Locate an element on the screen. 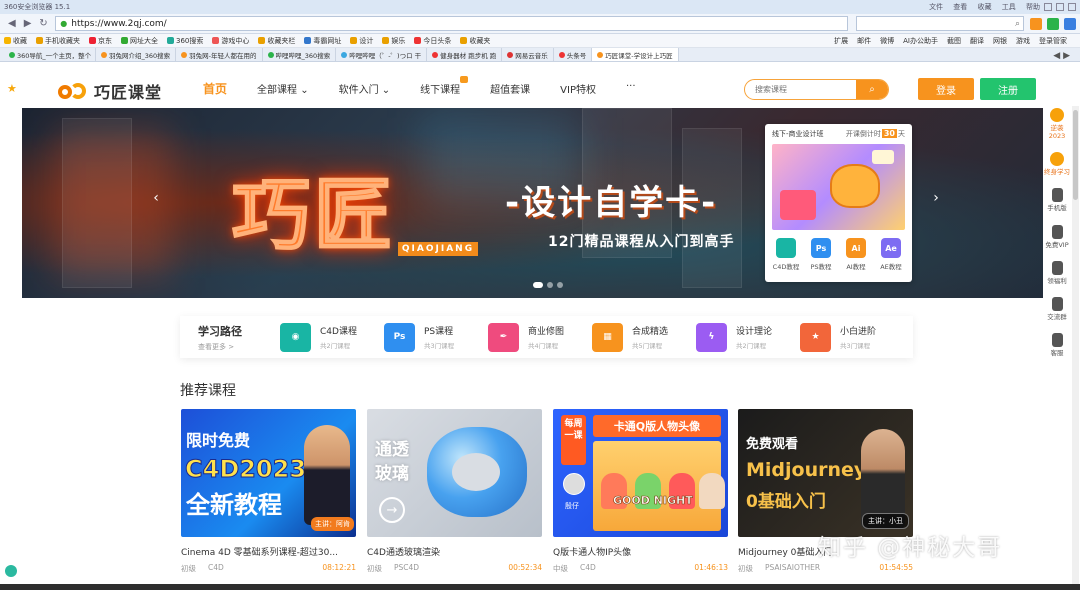 Image resolution: width=1080 pixels, height=590 pixels. toolbar-screenshot: 截图 is located at coordinates (954, 41).